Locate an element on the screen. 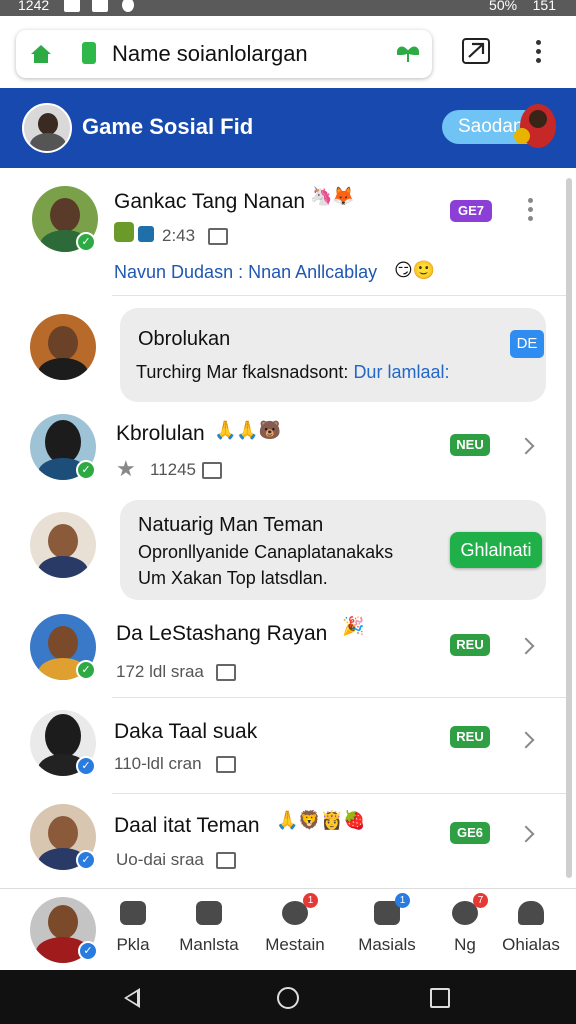 This screenshot has height=1024, width=576. system-navigation is located at coordinates (288, 997).